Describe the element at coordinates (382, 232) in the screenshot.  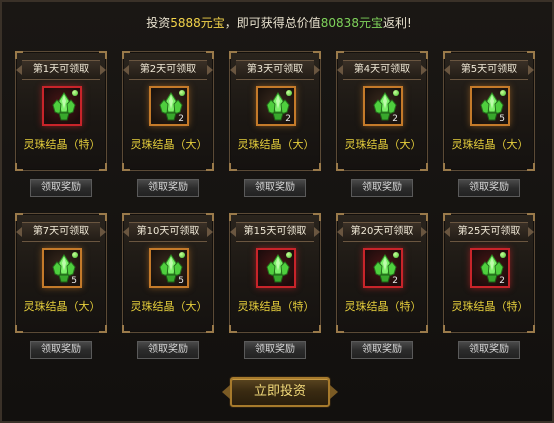
I see `day-label: 第20天可领取` at that location.